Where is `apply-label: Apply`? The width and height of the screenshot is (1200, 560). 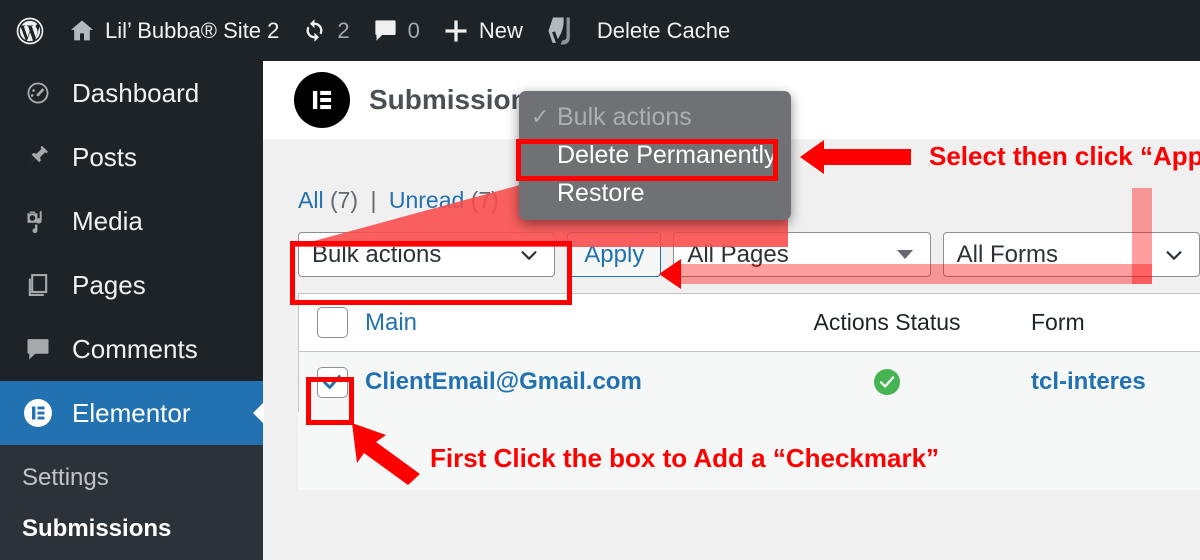 apply-label: Apply is located at coordinates (614, 254).